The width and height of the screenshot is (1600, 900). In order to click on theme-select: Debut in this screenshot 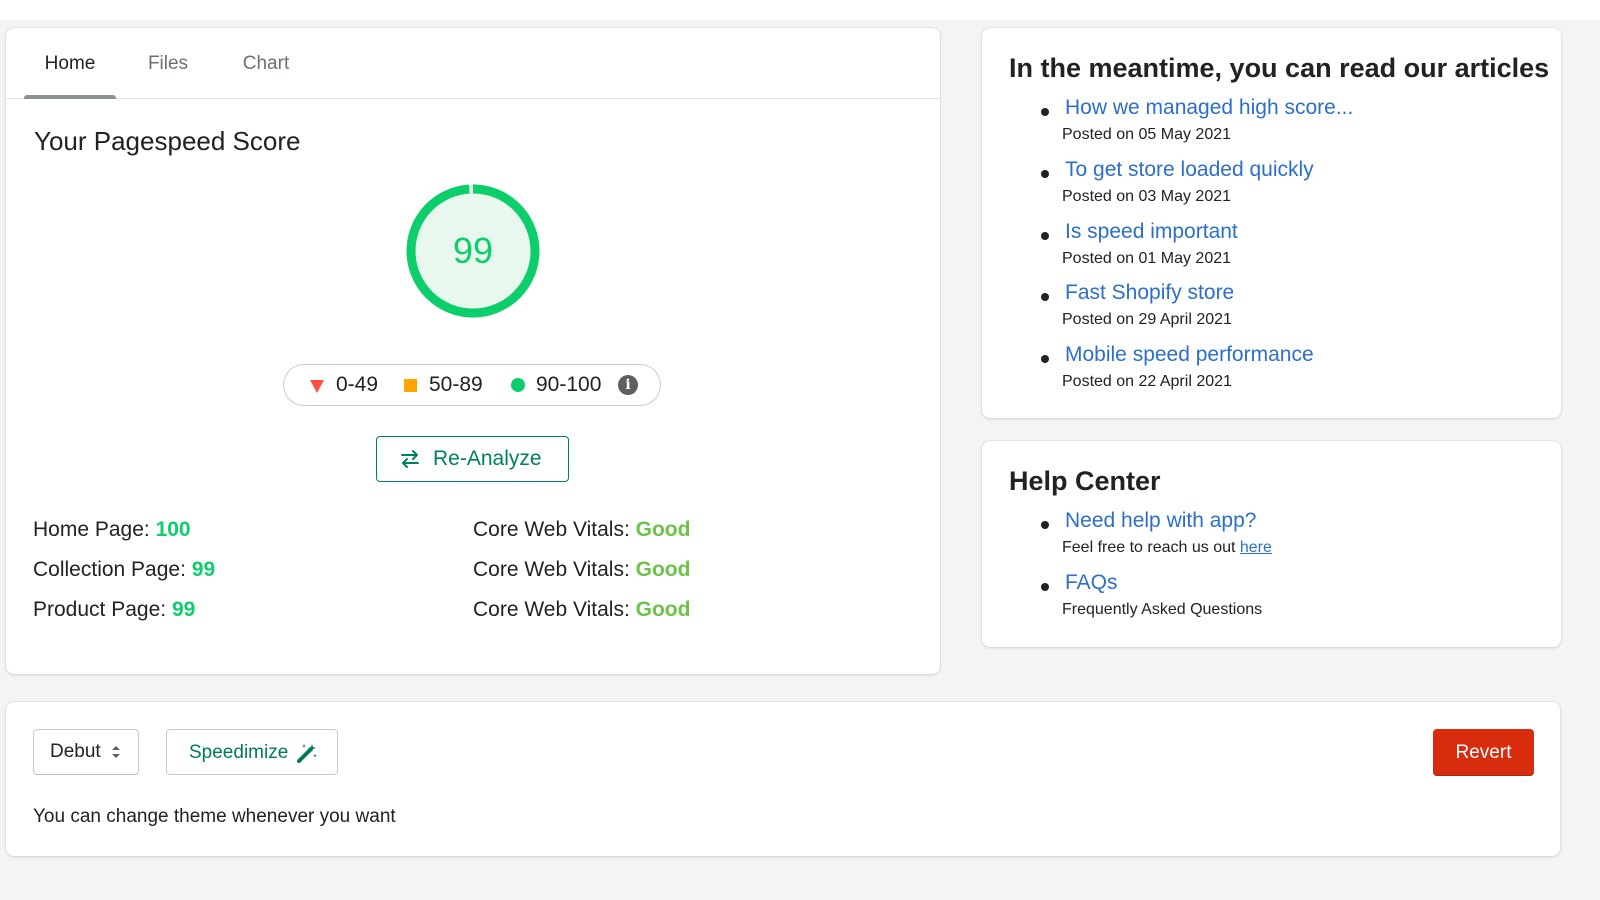, I will do `click(86, 752)`.